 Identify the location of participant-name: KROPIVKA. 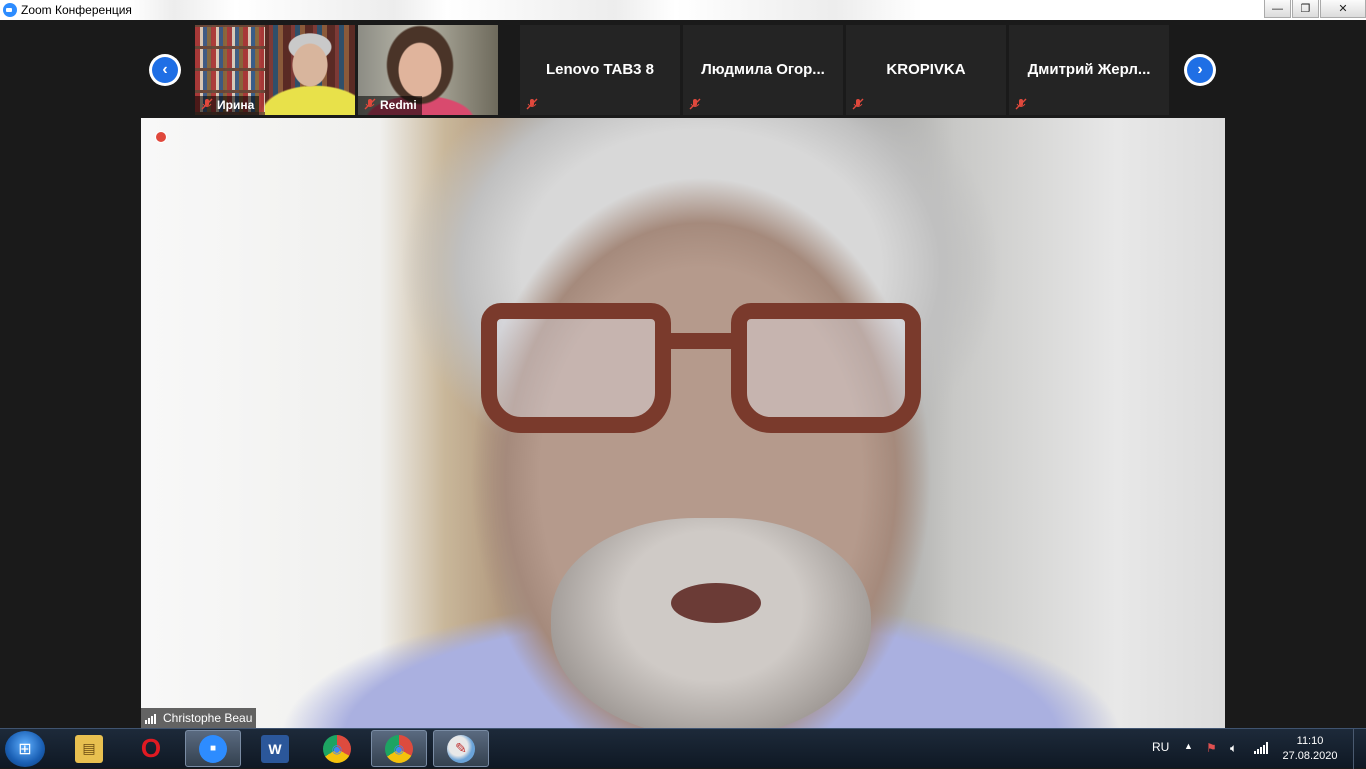
(926, 69).